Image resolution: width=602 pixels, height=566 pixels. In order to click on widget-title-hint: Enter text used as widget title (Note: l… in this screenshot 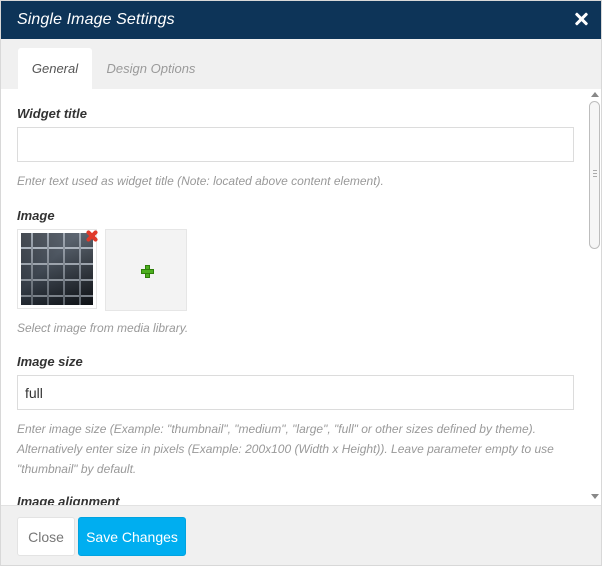, I will do `click(200, 181)`.